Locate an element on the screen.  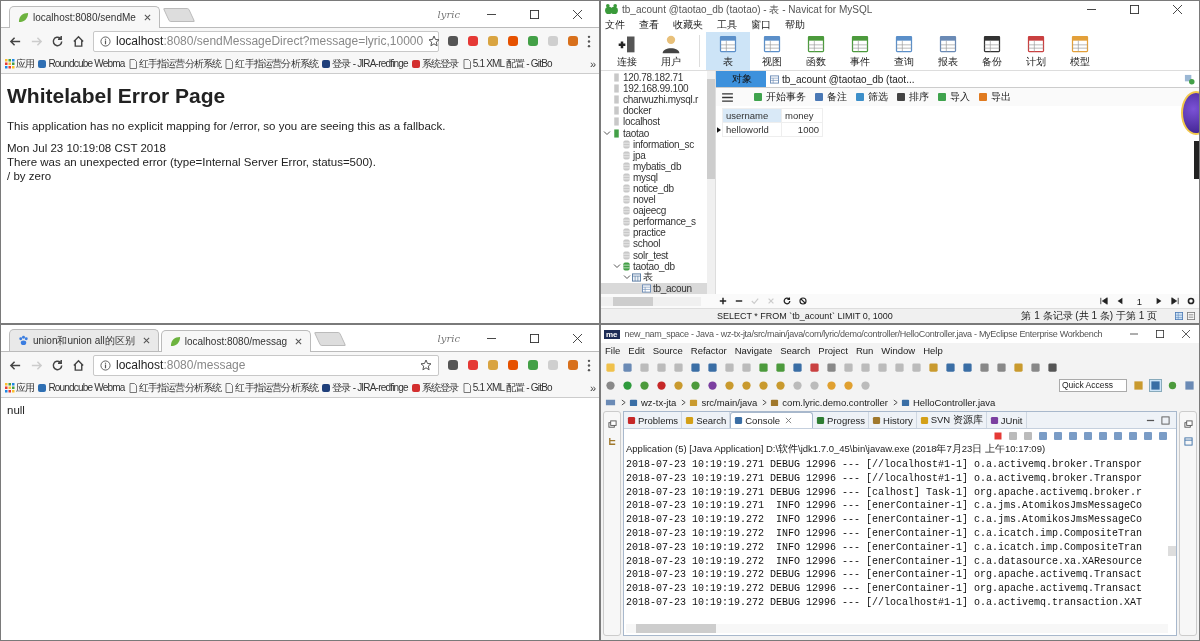
page-number-field: 1 is located at coordinates (1139, 301).